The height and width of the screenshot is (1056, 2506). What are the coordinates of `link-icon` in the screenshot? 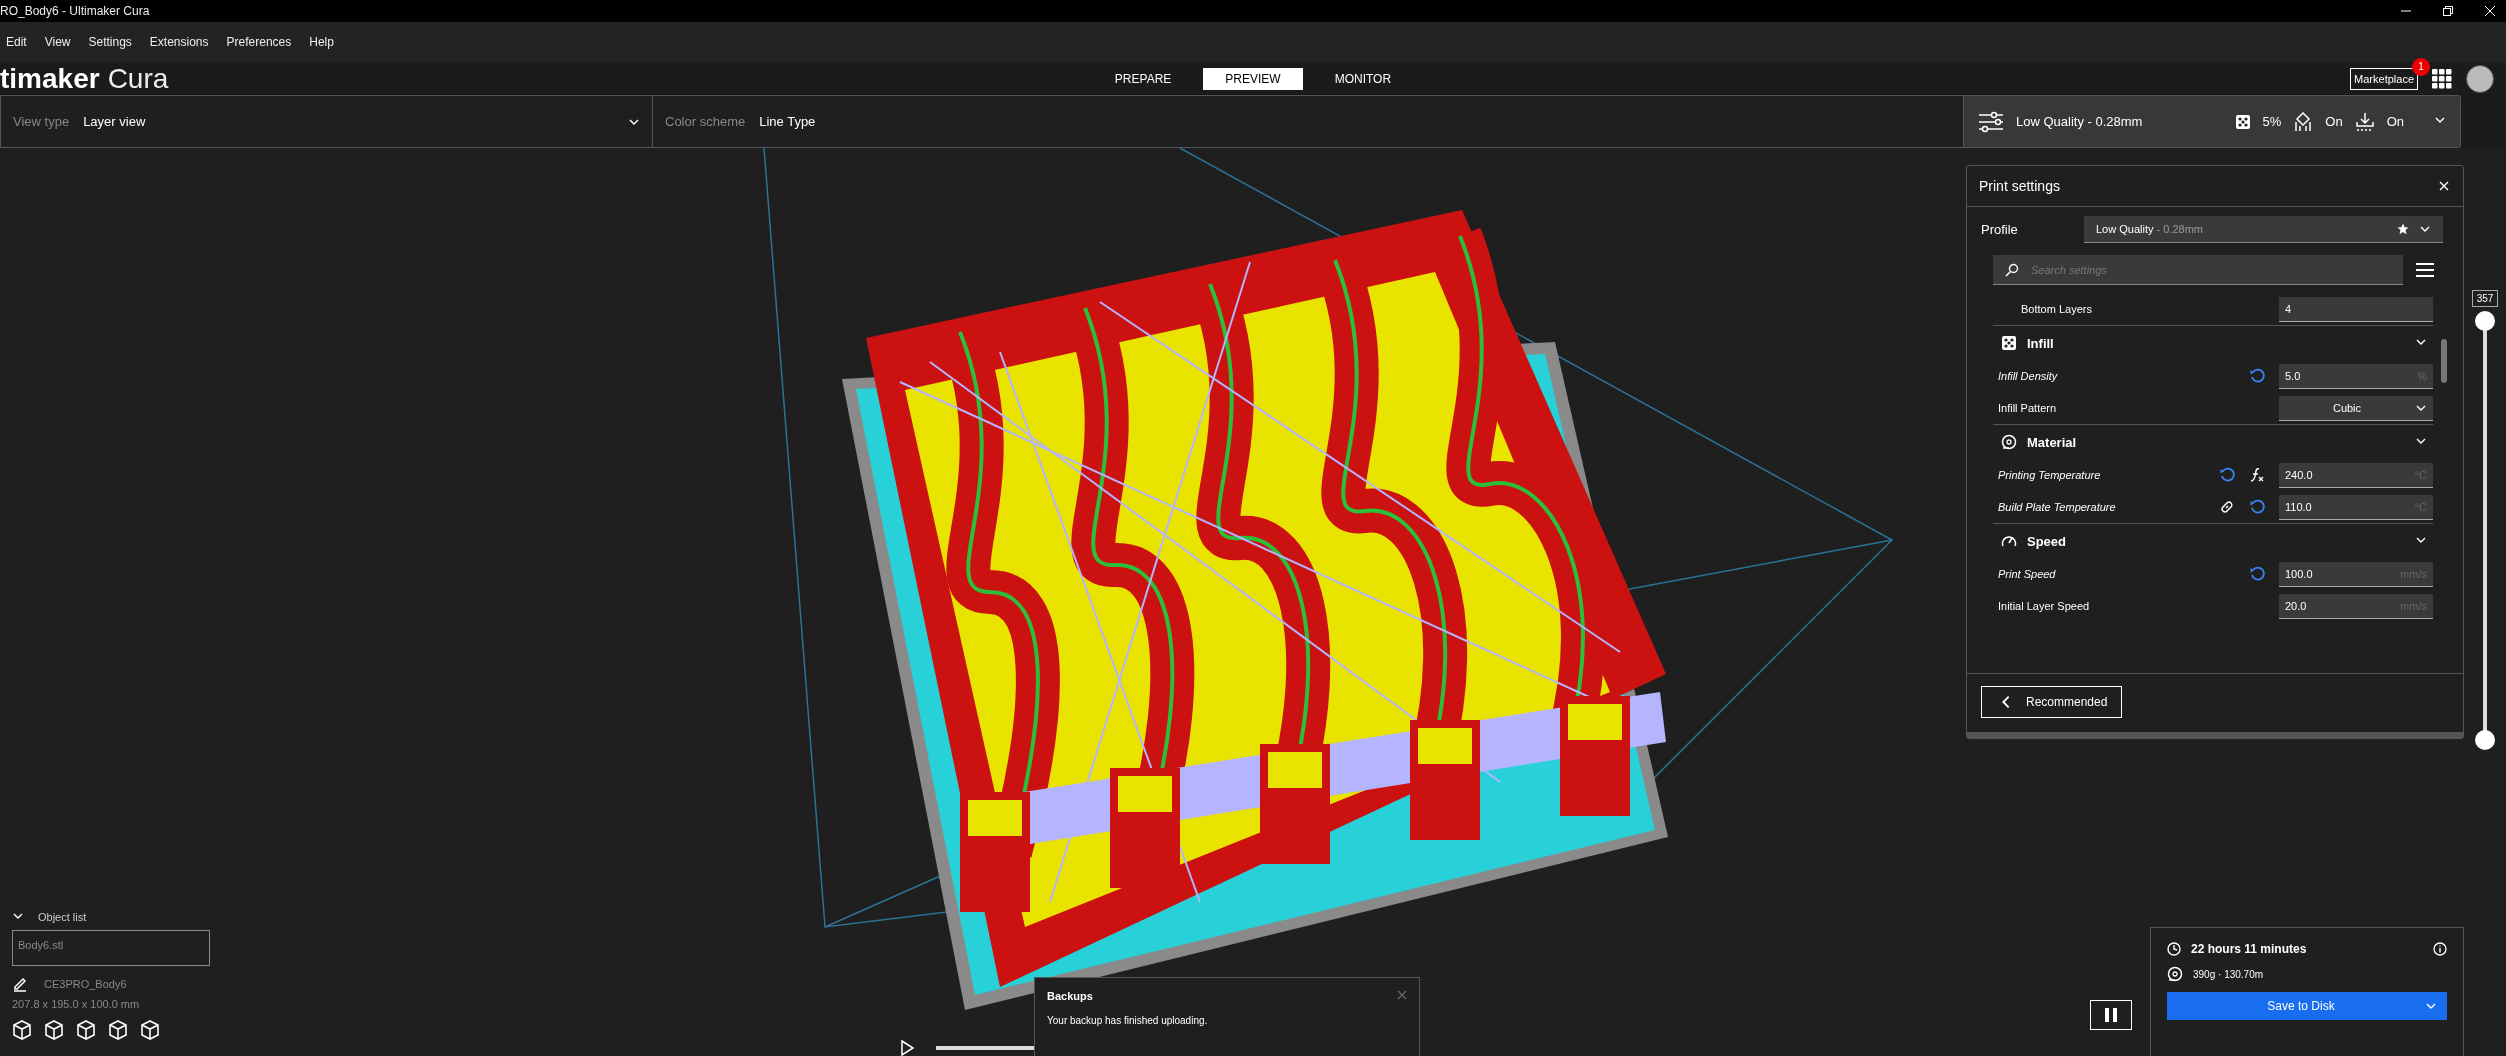 It's located at (2227, 507).